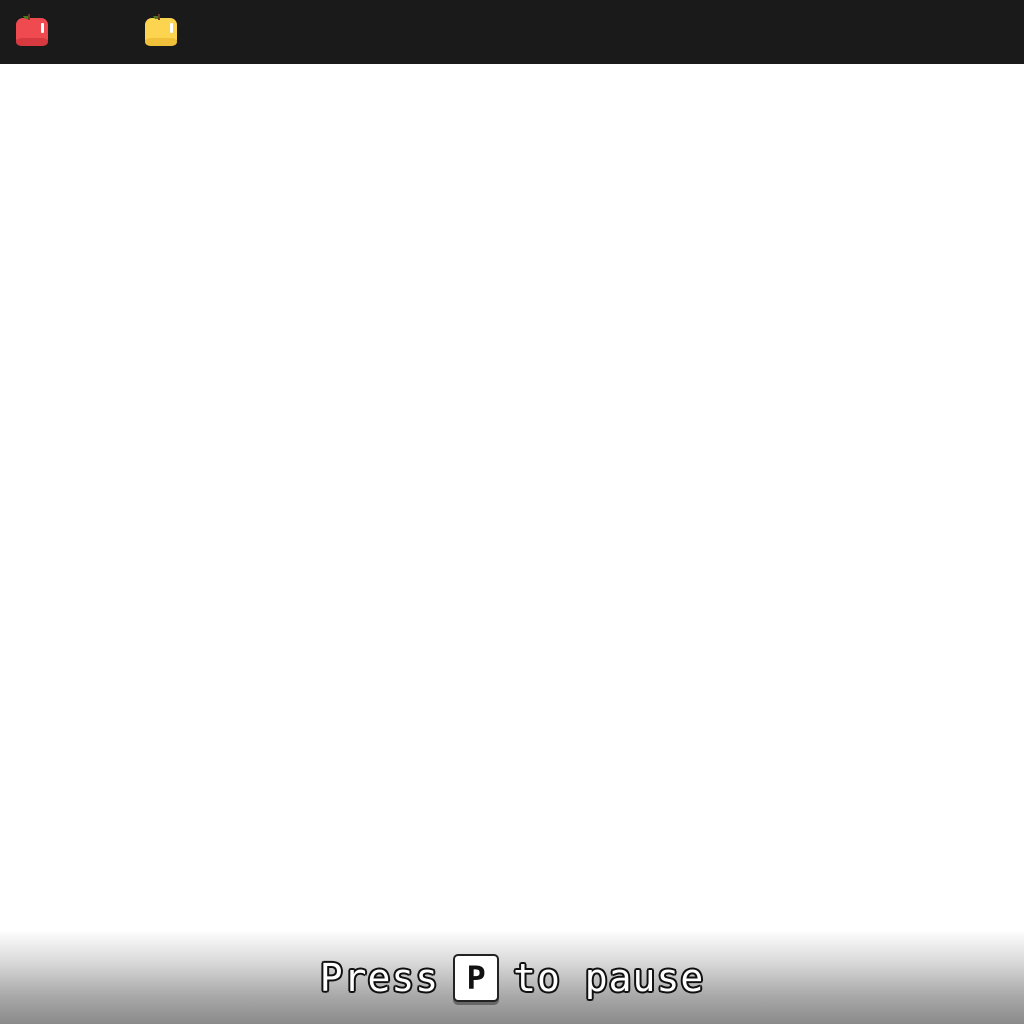 This screenshot has height=1024, width=1024. What do you see at coordinates (512, 978) in the screenshot?
I see `pause-hint: Press P to pause` at bounding box center [512, 978].